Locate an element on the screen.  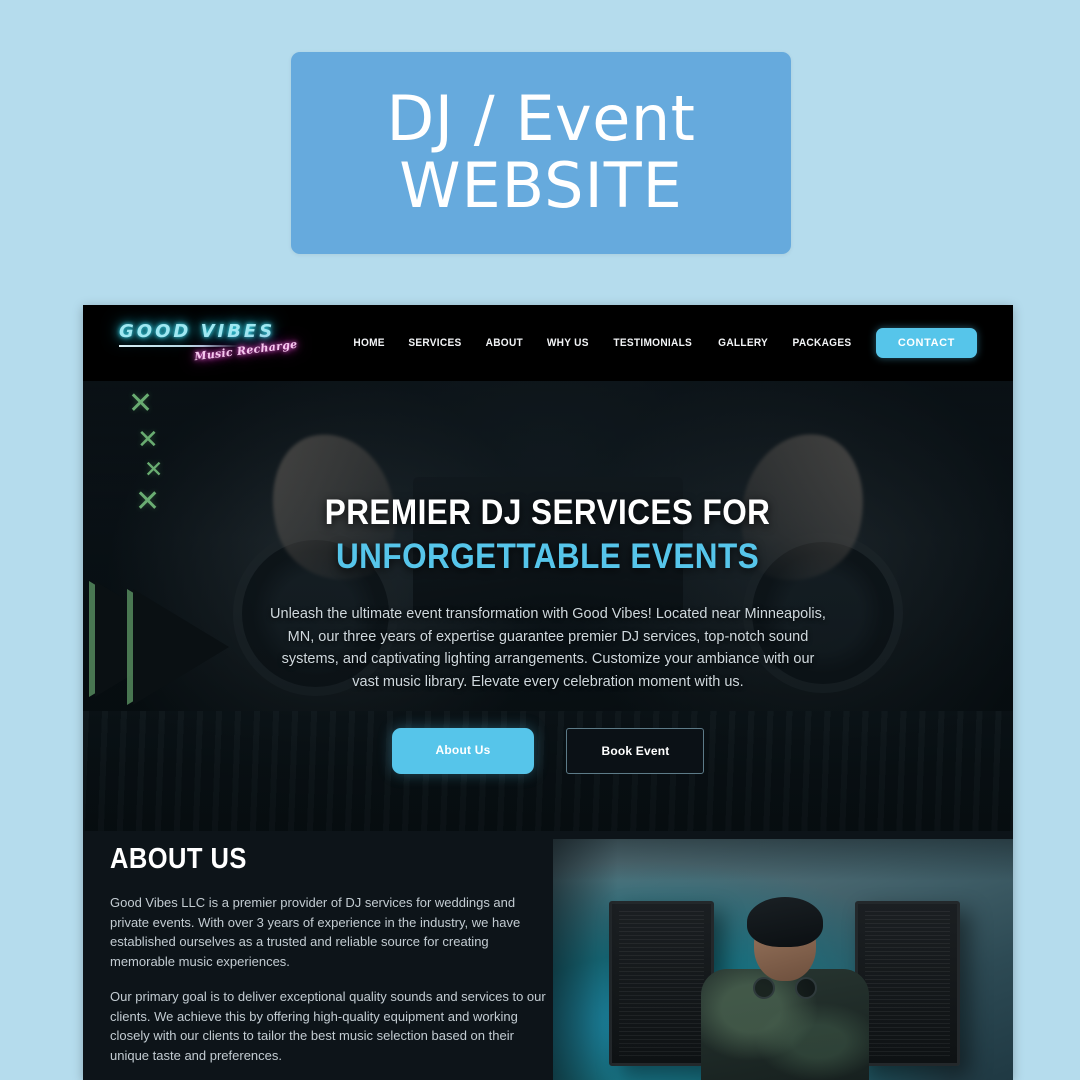
brand-logo-text: GOOD VIBES is located at coordinates (197, 331).